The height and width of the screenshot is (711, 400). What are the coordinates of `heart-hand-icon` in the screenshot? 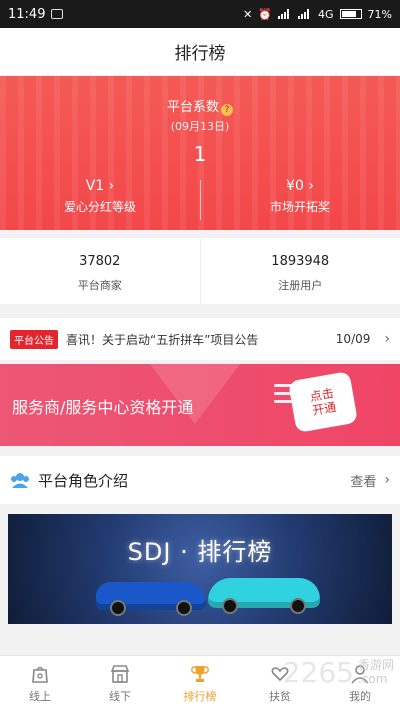 It's located at (280, 673).